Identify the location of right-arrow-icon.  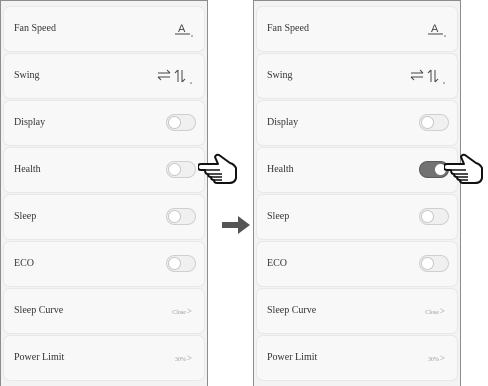
(236, 225).